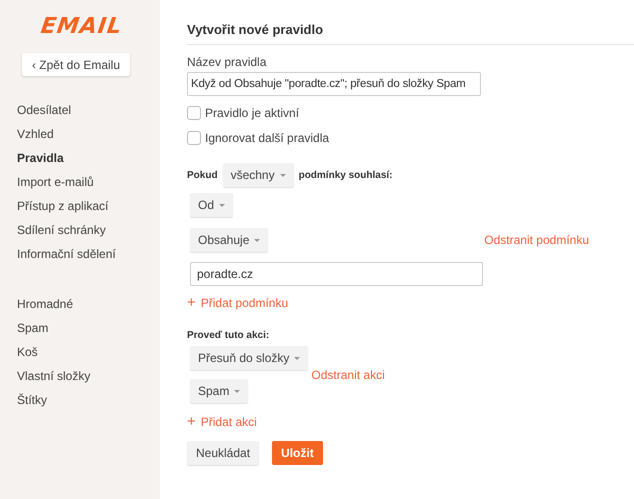  What do you see at coordinates (32, 328) in the screenshot?
I see `sidebar-item: Spam` at bounding box center [32, 328].